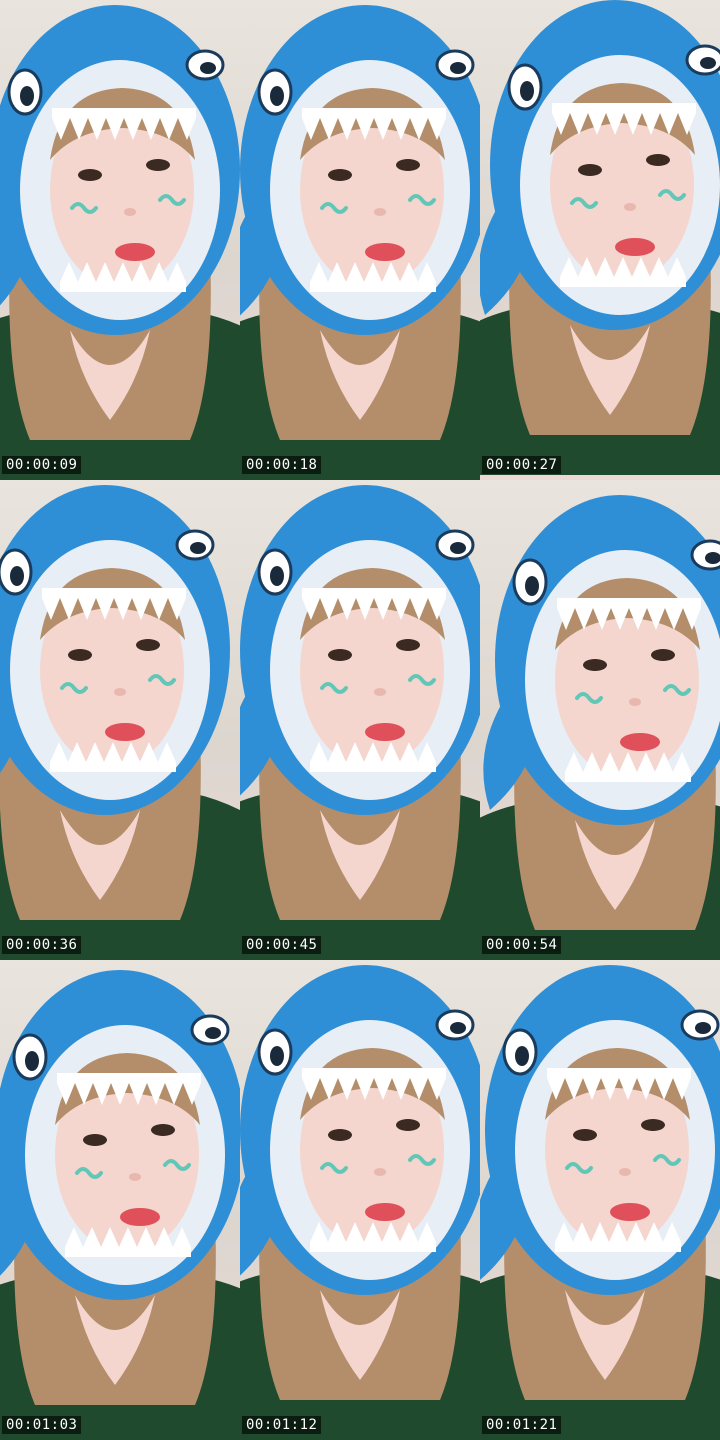  I want to click on video-frame: 00:01:21, so click(600, 1200).